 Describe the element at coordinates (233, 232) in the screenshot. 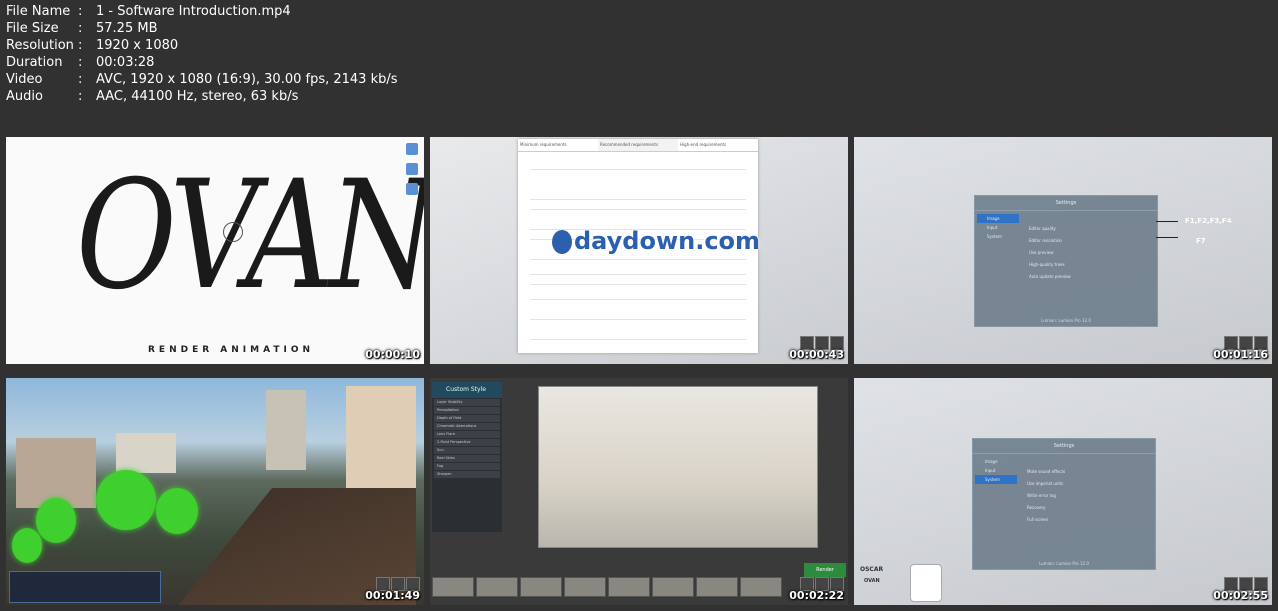

I see `mouse-cursor-icon` at that location.